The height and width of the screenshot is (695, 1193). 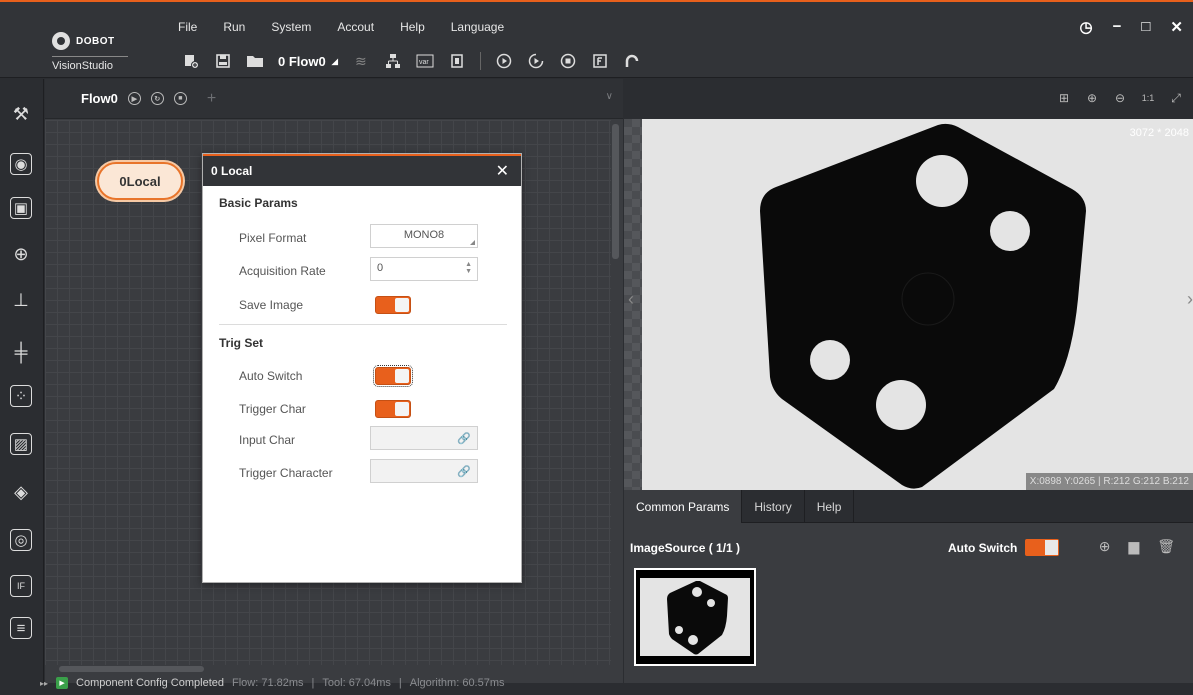 I want to click on flow-run-once-icon: ▶, so click(x=134, y=98).